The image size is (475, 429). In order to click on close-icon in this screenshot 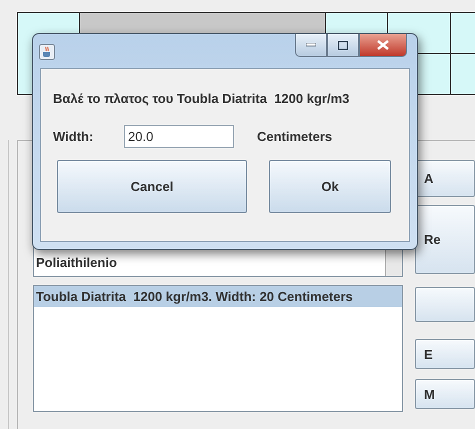, I will do `click(383, 45)`.